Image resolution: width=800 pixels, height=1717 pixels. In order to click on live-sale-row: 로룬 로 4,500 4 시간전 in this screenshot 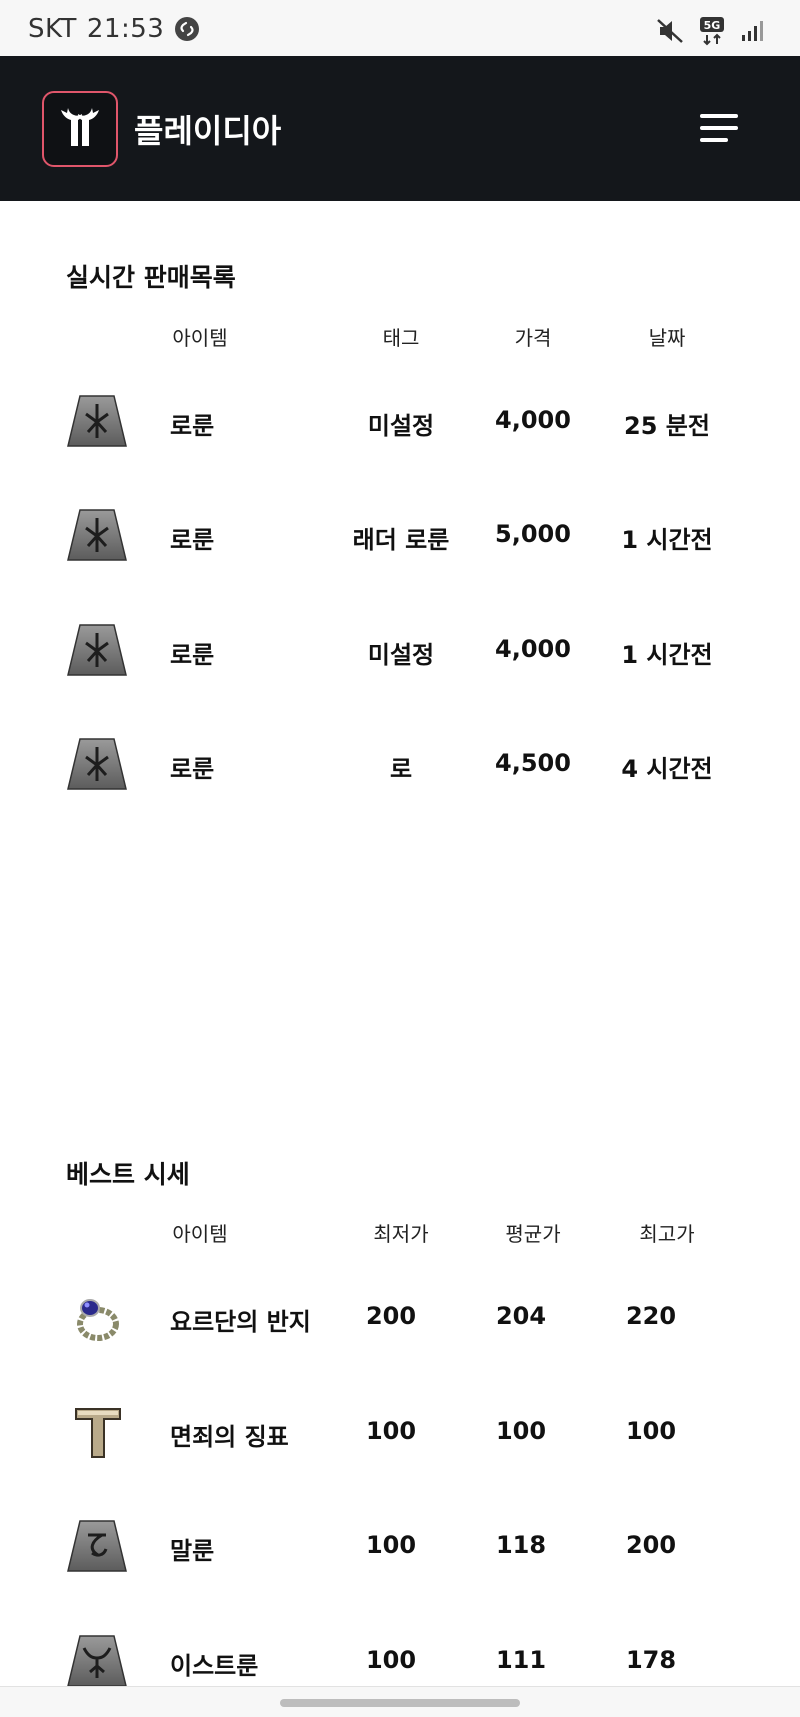, I will do `click(400, 765)`.